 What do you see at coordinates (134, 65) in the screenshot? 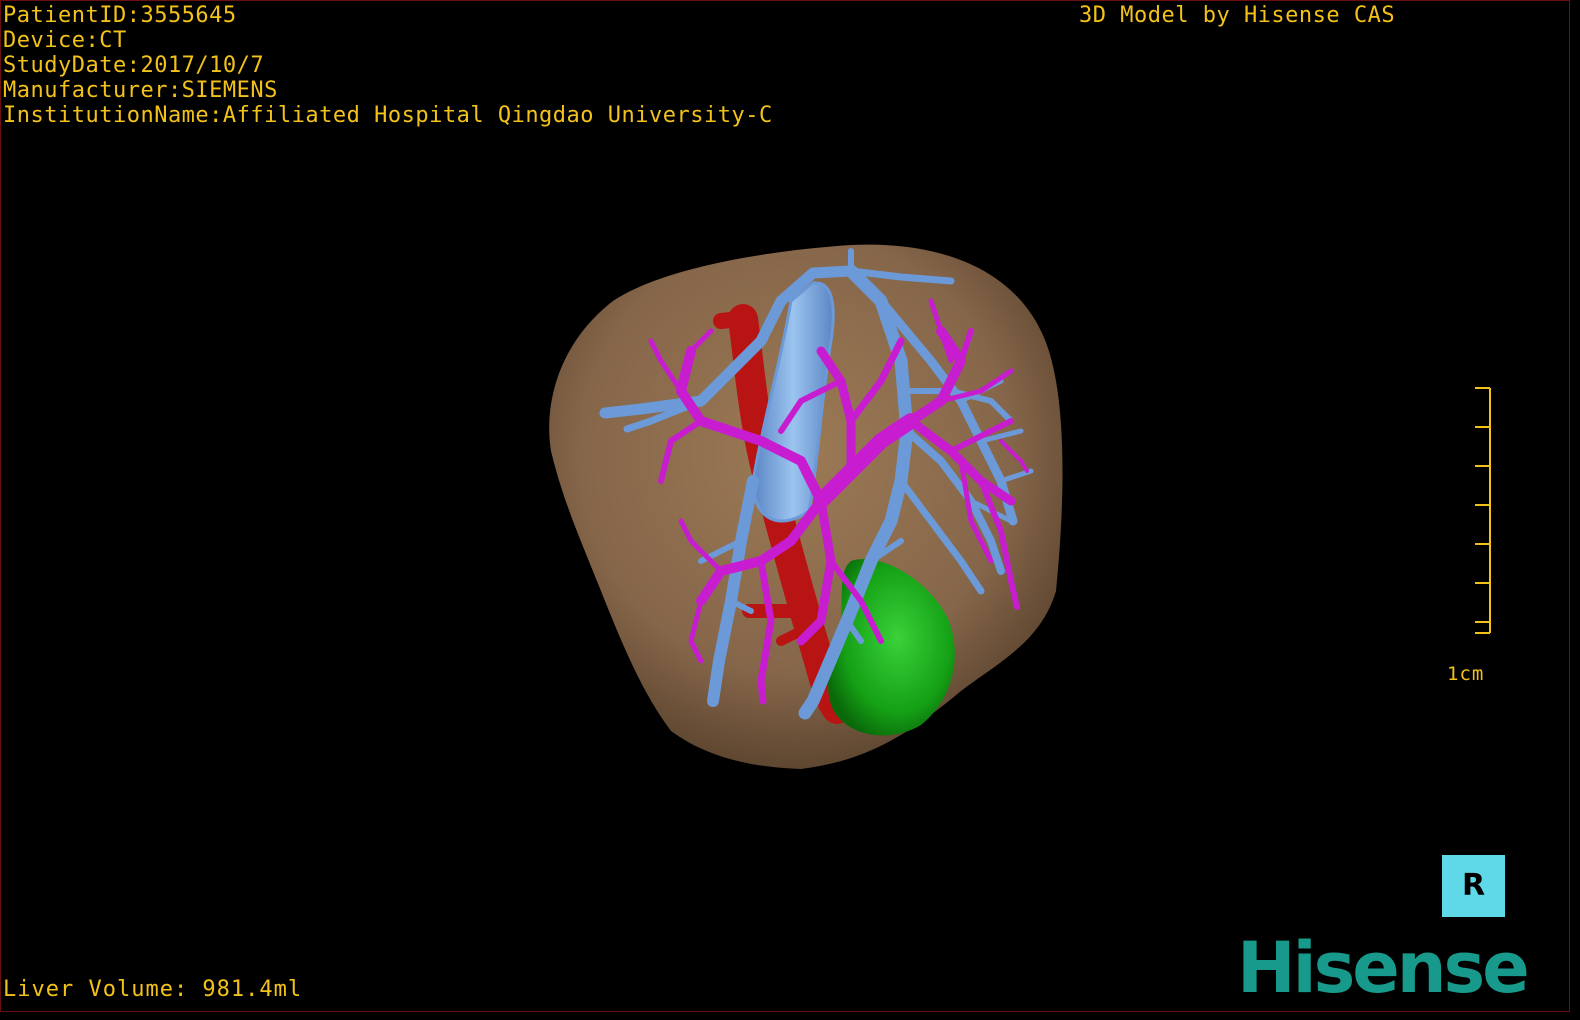
I see `study-date-label: StudyDate:2017/10/7` at bounding box center [134, 65].